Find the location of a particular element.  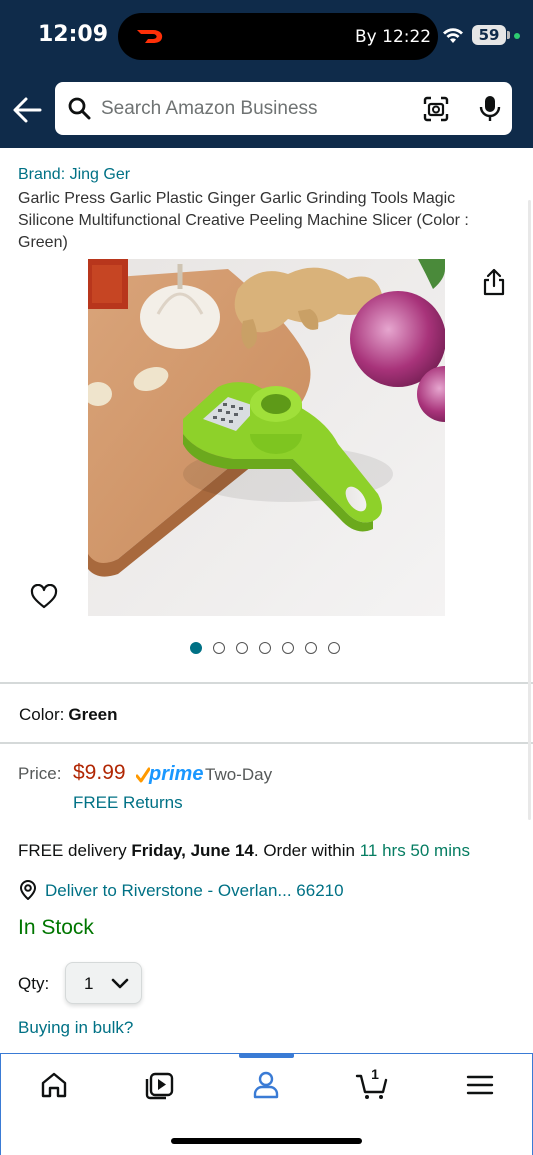

heart-icon is located at coordinates (44, 597).